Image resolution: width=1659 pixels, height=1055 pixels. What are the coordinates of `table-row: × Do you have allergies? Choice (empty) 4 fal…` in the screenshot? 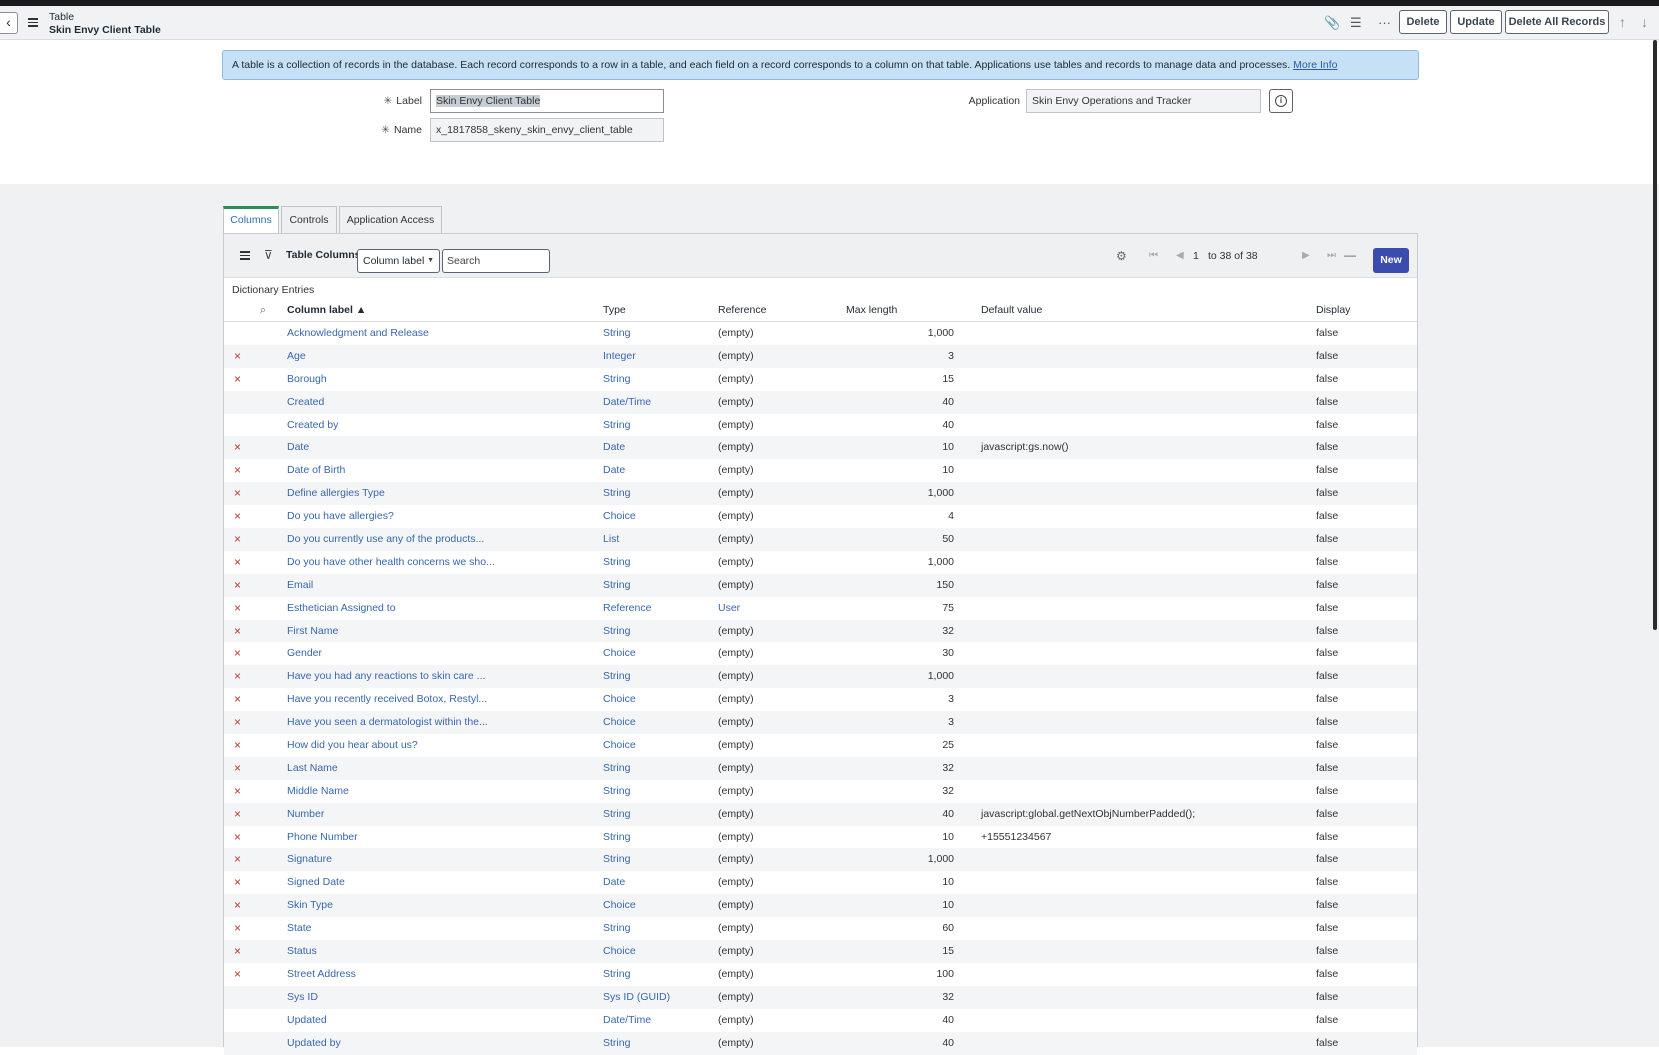 It's located at (820, 516).